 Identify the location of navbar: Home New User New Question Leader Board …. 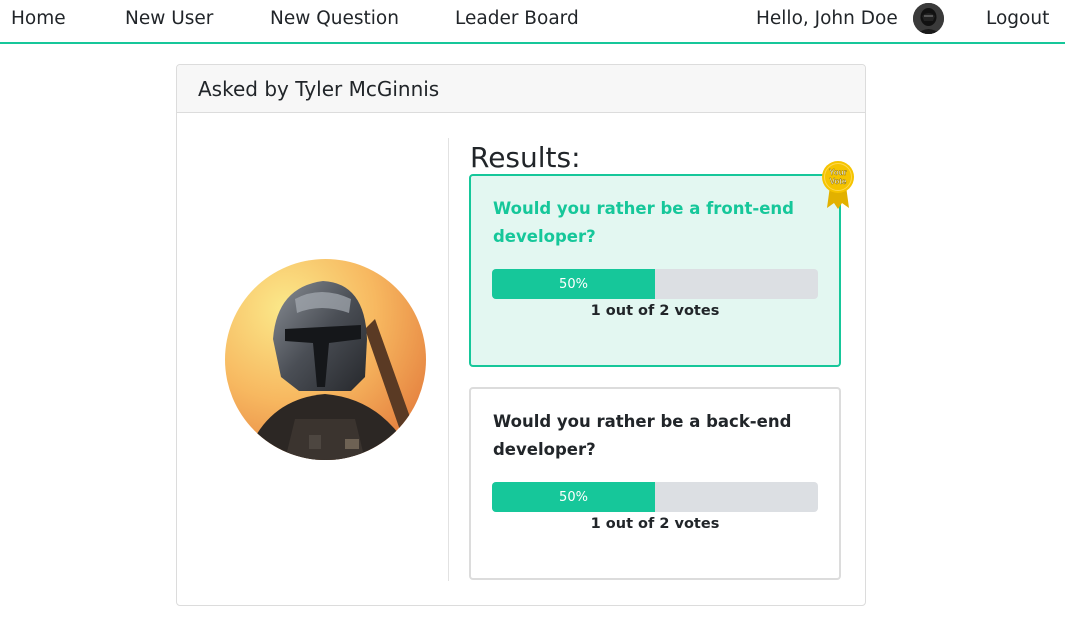
(532, 22).